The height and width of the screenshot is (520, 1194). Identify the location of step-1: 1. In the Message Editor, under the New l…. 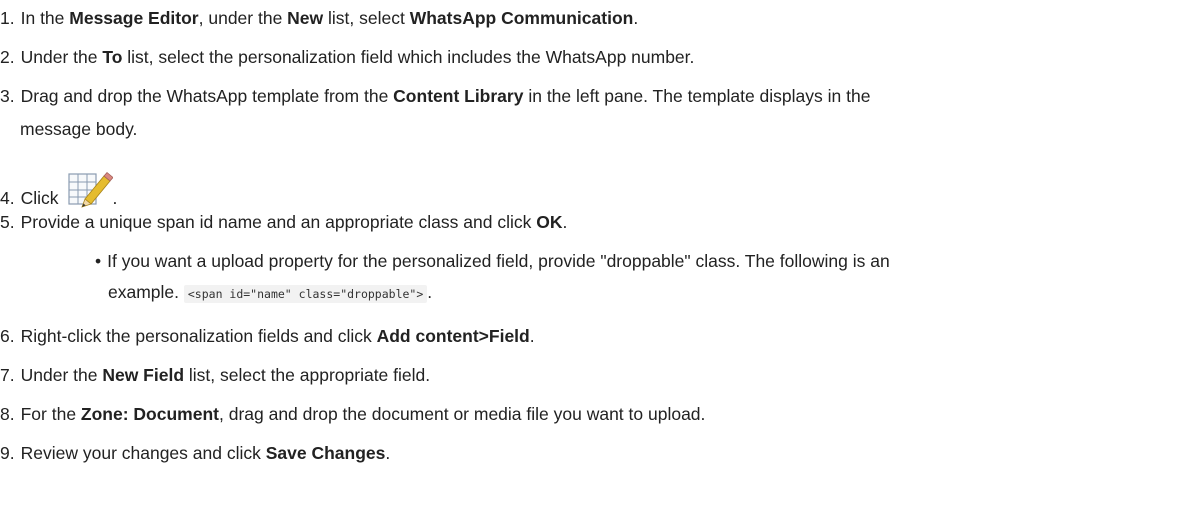
(319, 18).